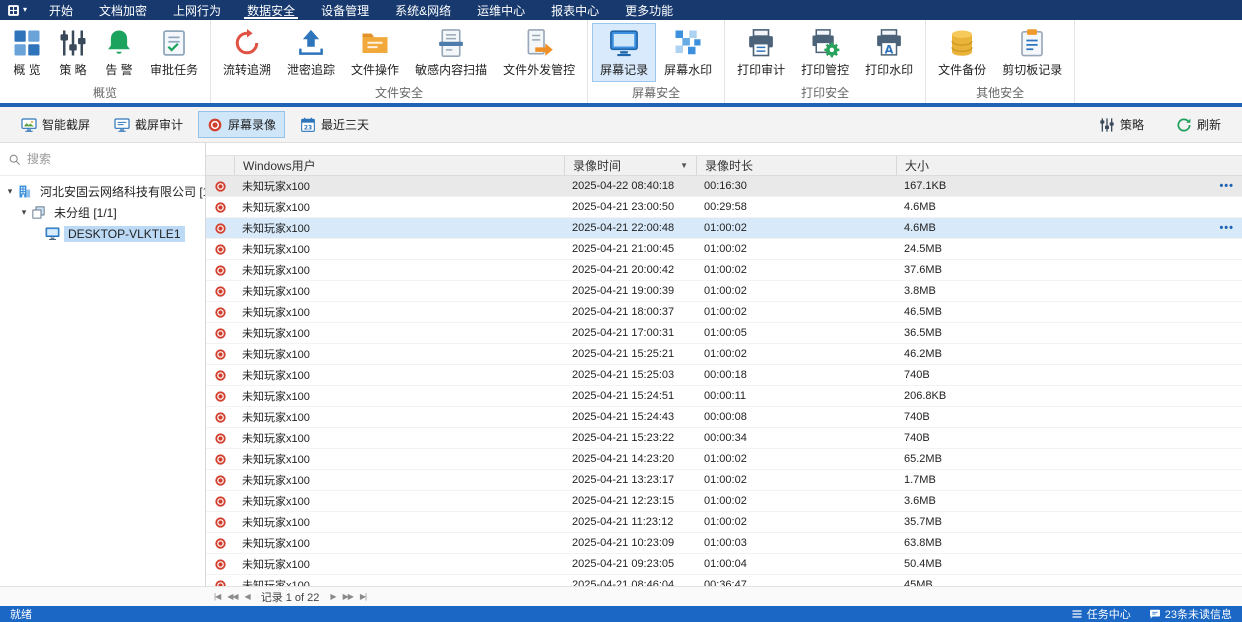 The height and width of the screenshot is (622, 1242). I want to click on ribbon-button-printer-gear: 打印管控, so click(825, 52).